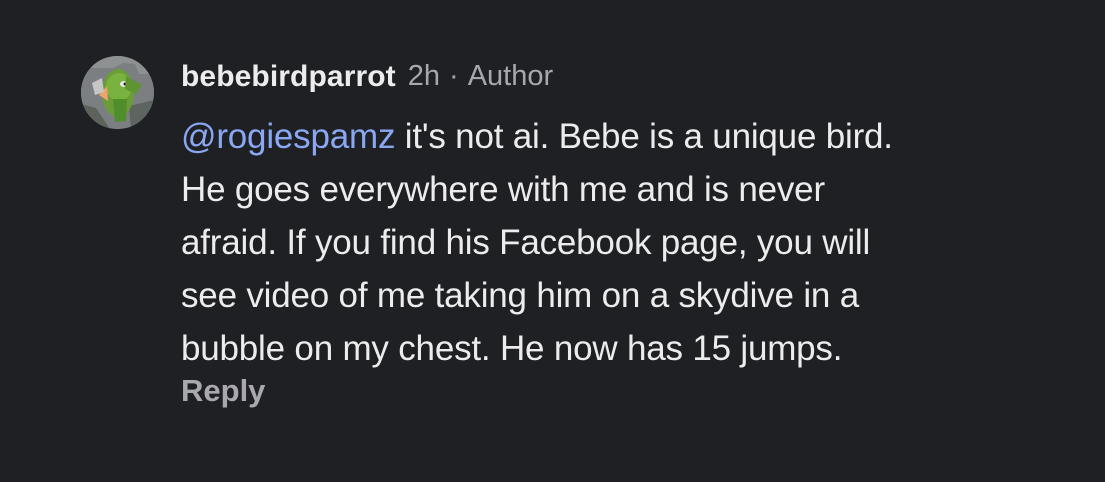 Image resolution: width=1105 pixels, height=482 pixels. I want to click on avatar, so click(117, 92).